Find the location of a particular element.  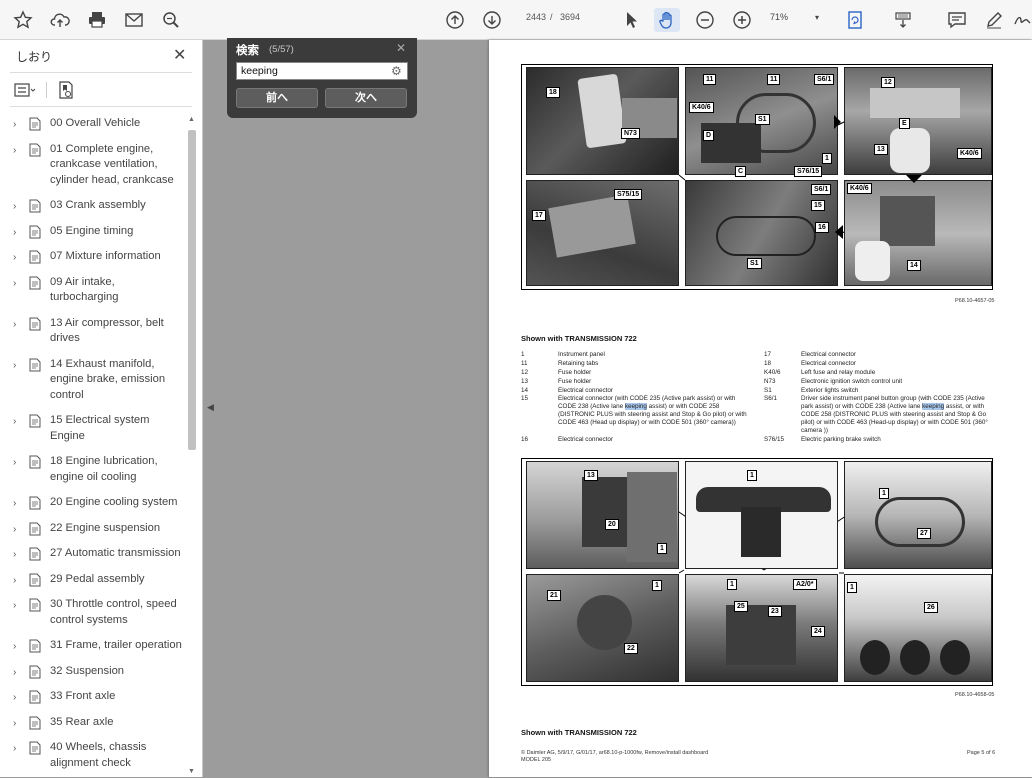

comment-icon is located at coordinates (957, 20).